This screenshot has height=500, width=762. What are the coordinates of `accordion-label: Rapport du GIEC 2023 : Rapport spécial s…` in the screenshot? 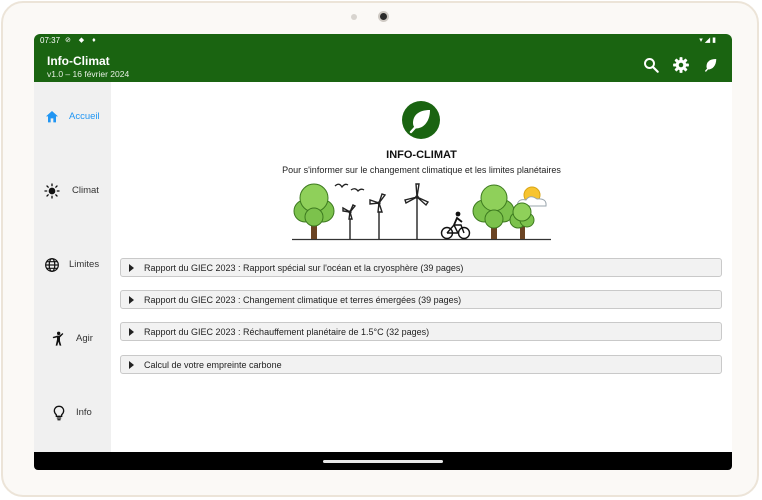 It's located at (304, 268).